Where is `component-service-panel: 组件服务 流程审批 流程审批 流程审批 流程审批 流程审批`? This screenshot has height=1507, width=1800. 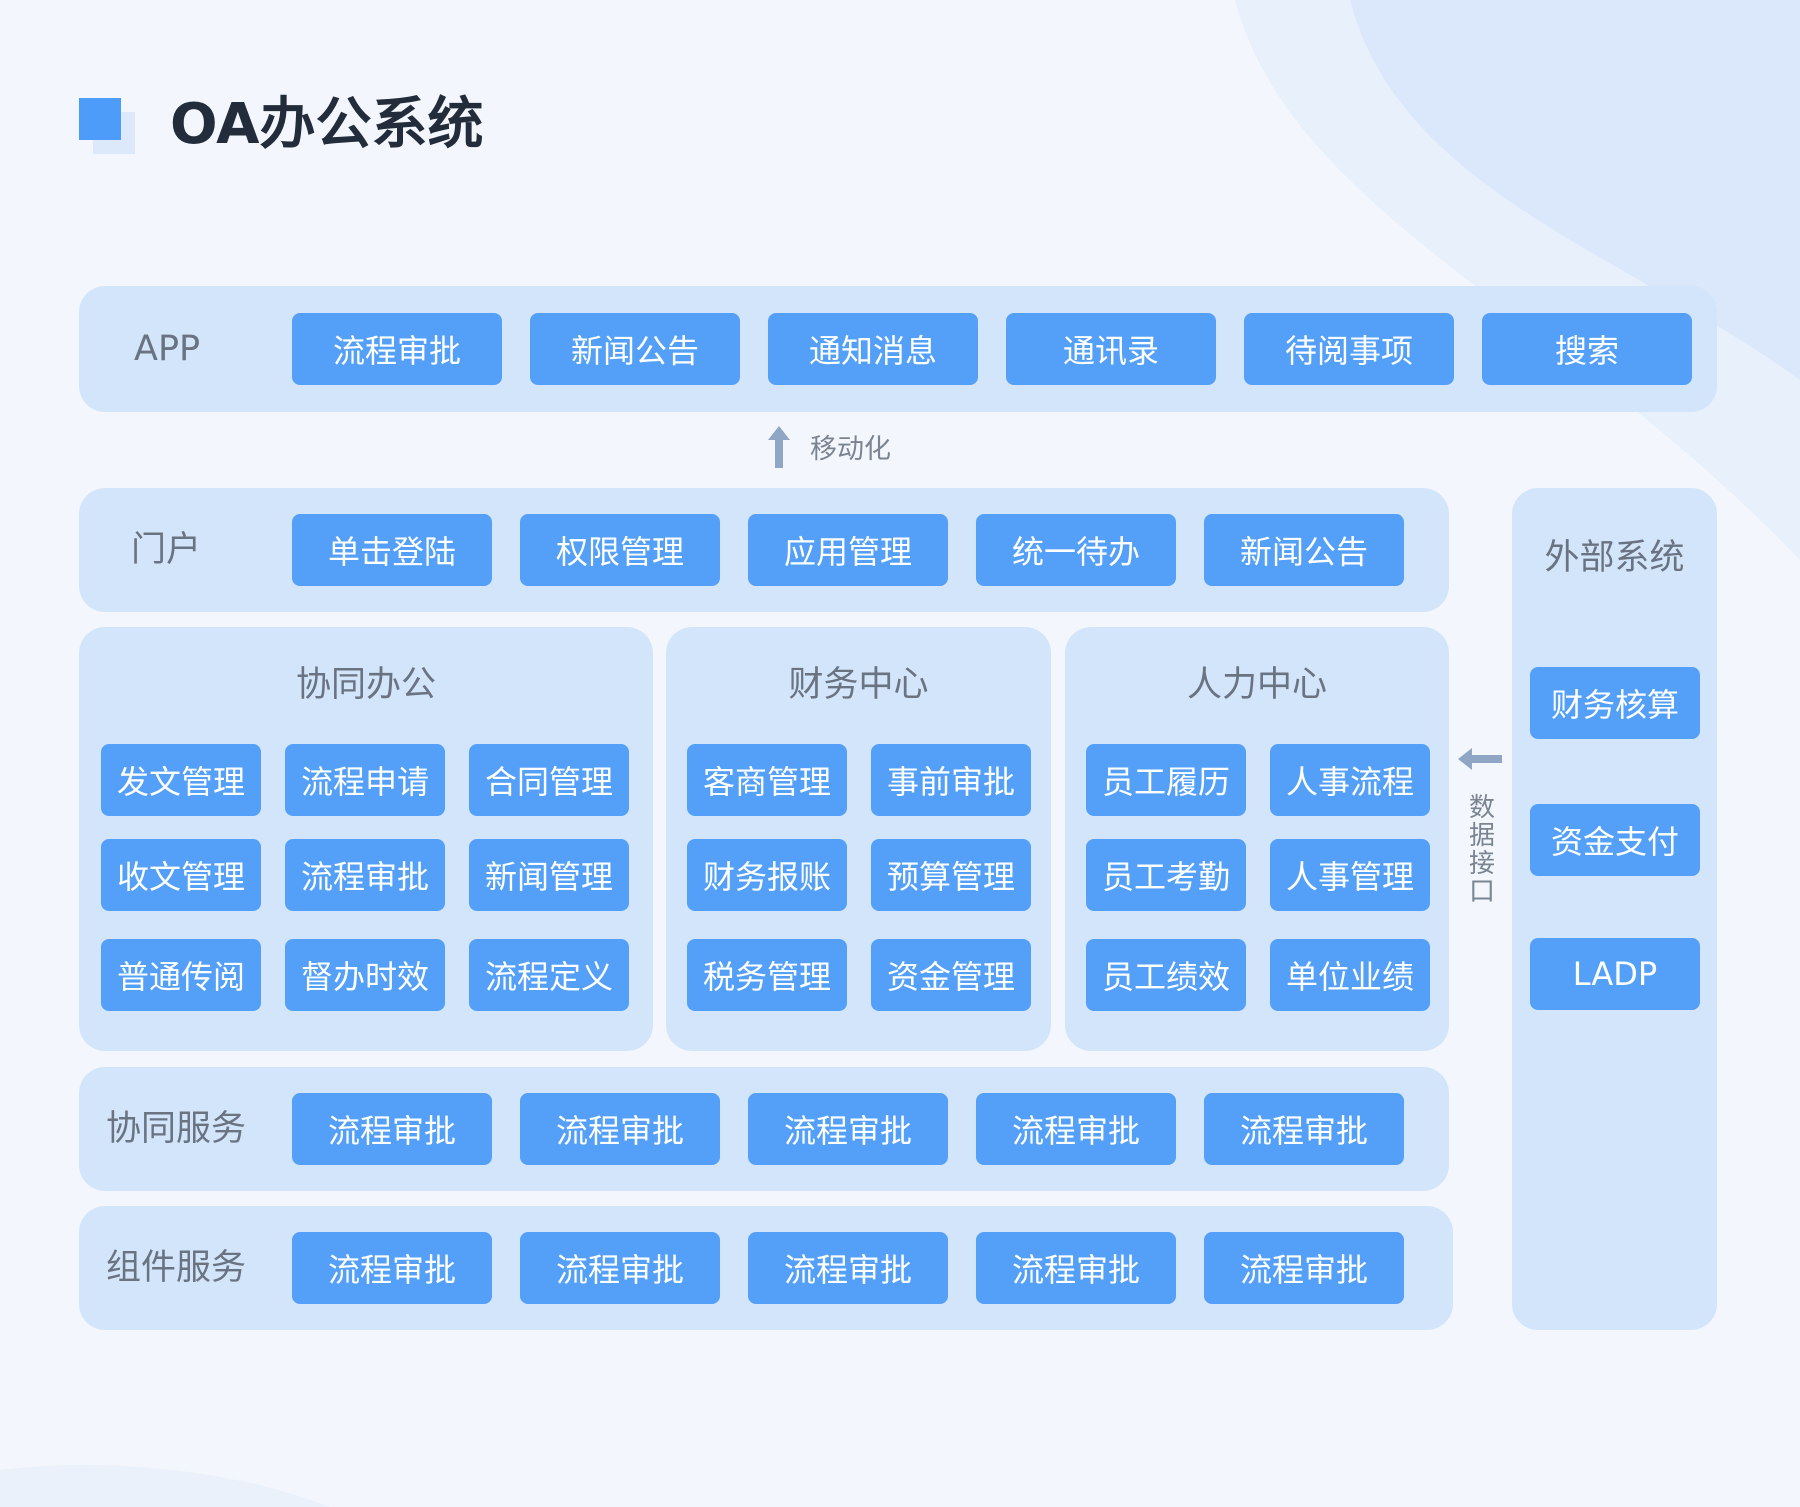 component-service-panel: 组件服务 流程审批 流程审批 流程审批 流程审批 流程审批 is located at coordinates (766, 1268).